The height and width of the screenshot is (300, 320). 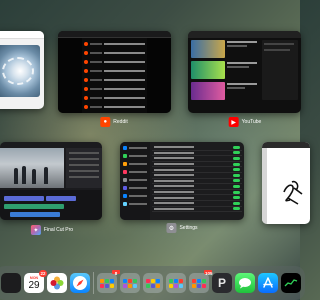 I want to click on app-card-final-cut-pro, so click(x=51, y=181).